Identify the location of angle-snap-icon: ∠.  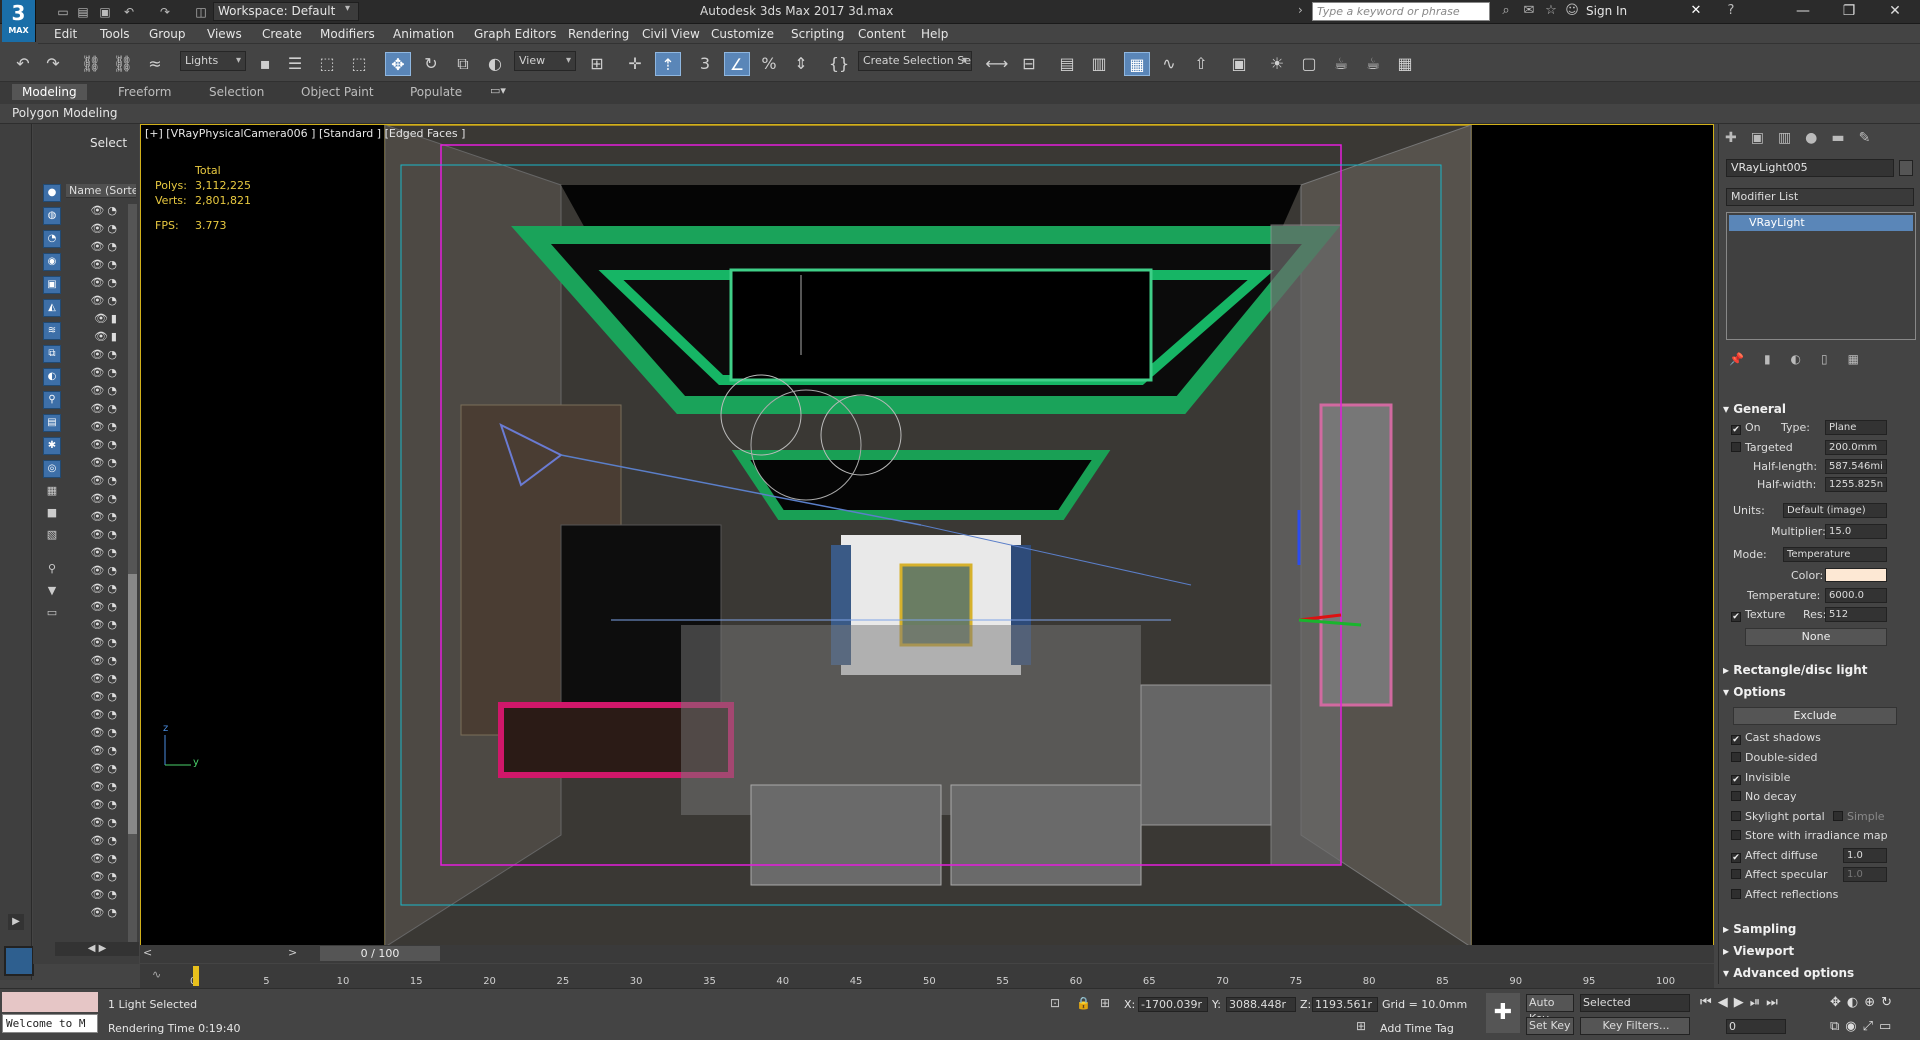
(737, 64).